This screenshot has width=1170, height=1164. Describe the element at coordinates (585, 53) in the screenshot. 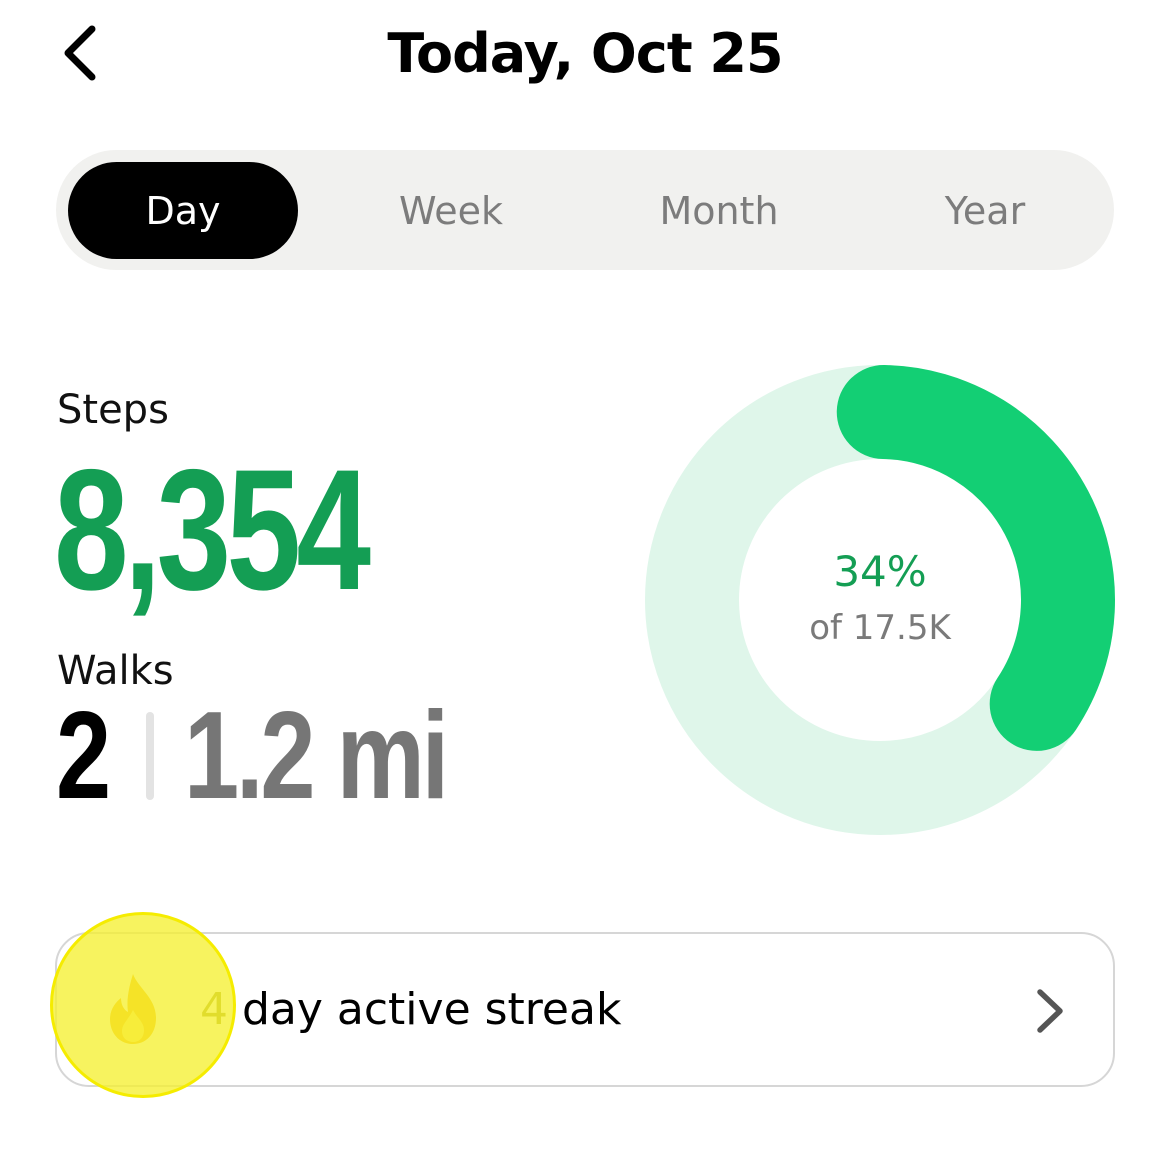

I see `page-title: Today, Oct 25` at that location.